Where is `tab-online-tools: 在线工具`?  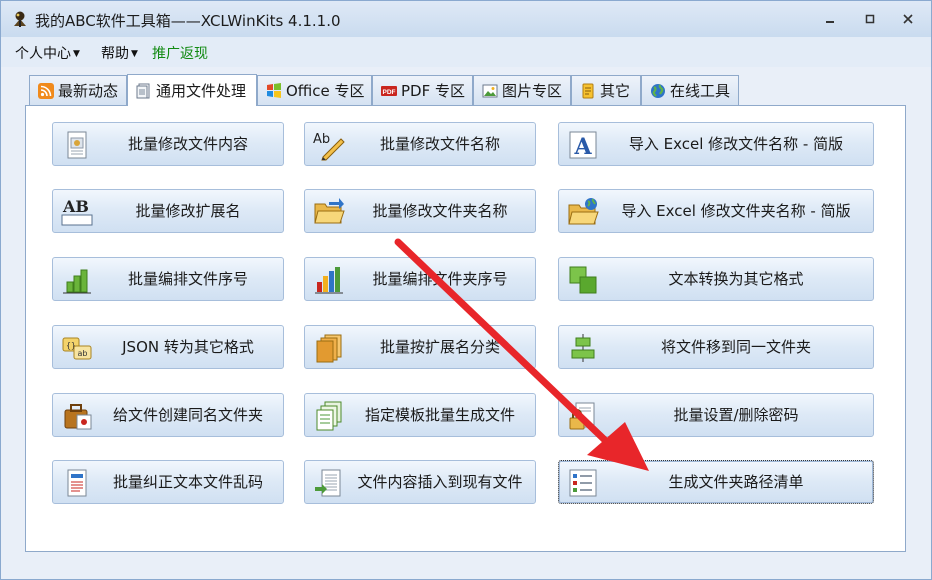
tab-online-tools: 在线工具 is located at coordinates (690, 90).